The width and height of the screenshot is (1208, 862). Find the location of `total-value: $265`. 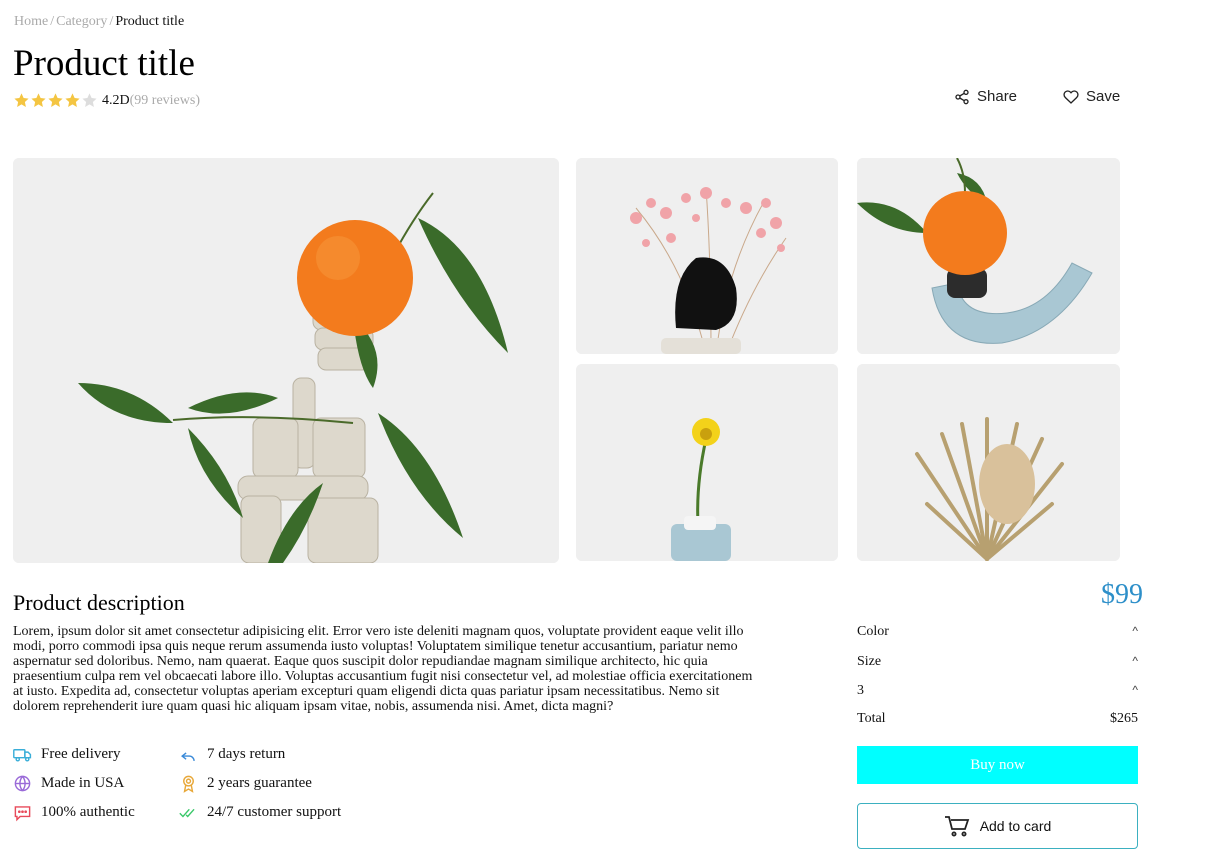

total-value: $265 is located at coordinates (1124, 718).